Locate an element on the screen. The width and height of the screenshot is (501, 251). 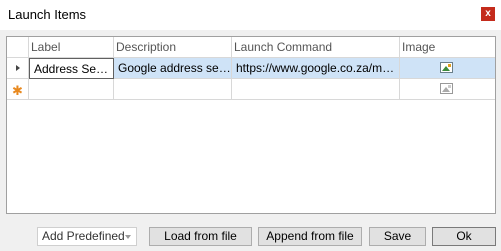
current-row-arrow-icon is located at coordinates (18, 68).